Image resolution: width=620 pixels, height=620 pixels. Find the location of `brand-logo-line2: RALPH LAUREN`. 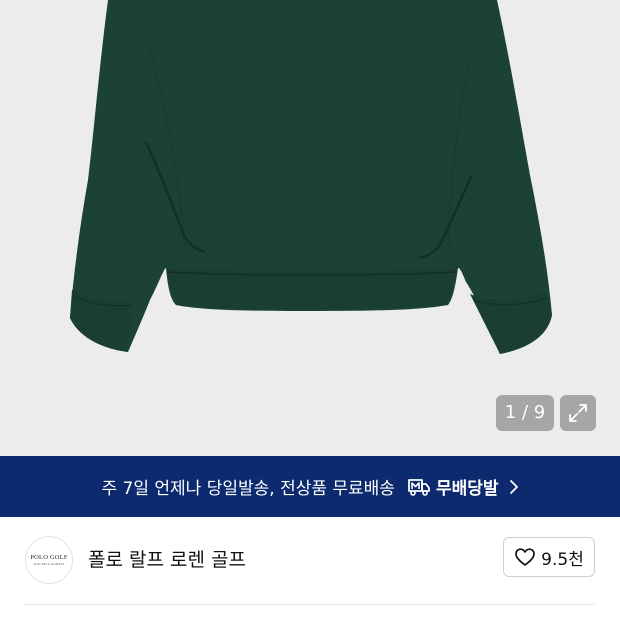

brand-logo-line2: RALPH LAUREN is located at coordinates (49, 563).